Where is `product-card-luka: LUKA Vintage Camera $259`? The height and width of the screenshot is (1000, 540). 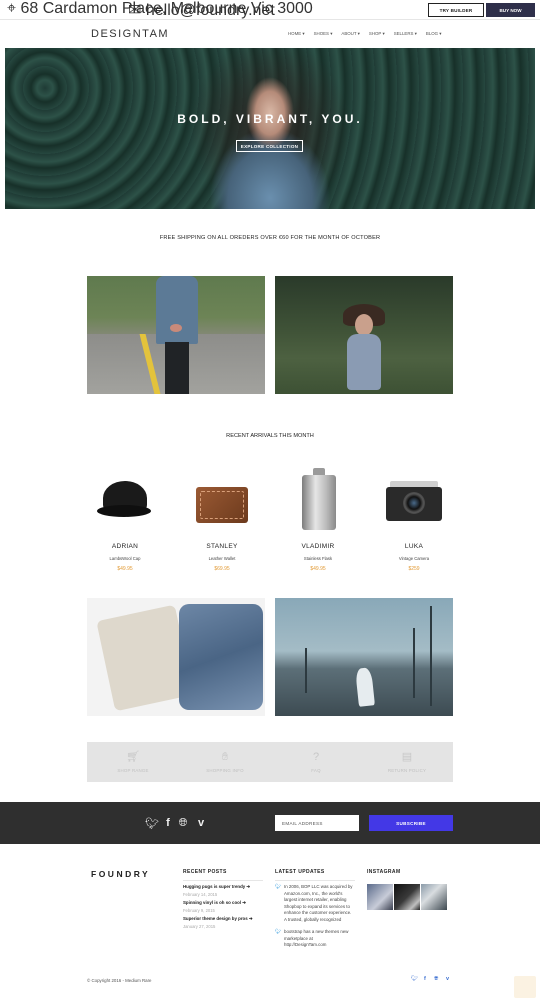
product-card-luka: LUKA Vintage Camera $259 is located at coordinates (414, 518).